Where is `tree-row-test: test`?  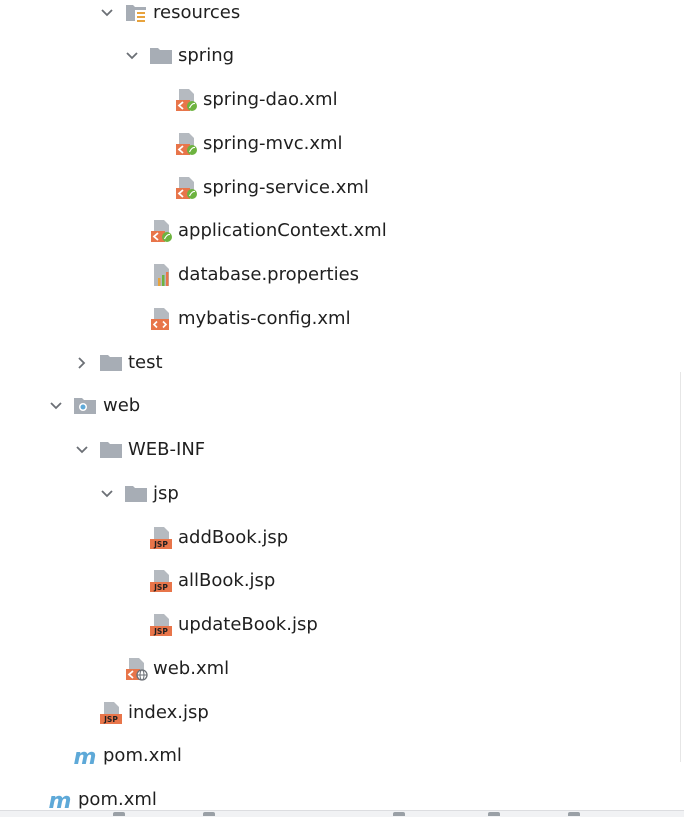
tree-row-test: test is located at coordinates (342, 363).